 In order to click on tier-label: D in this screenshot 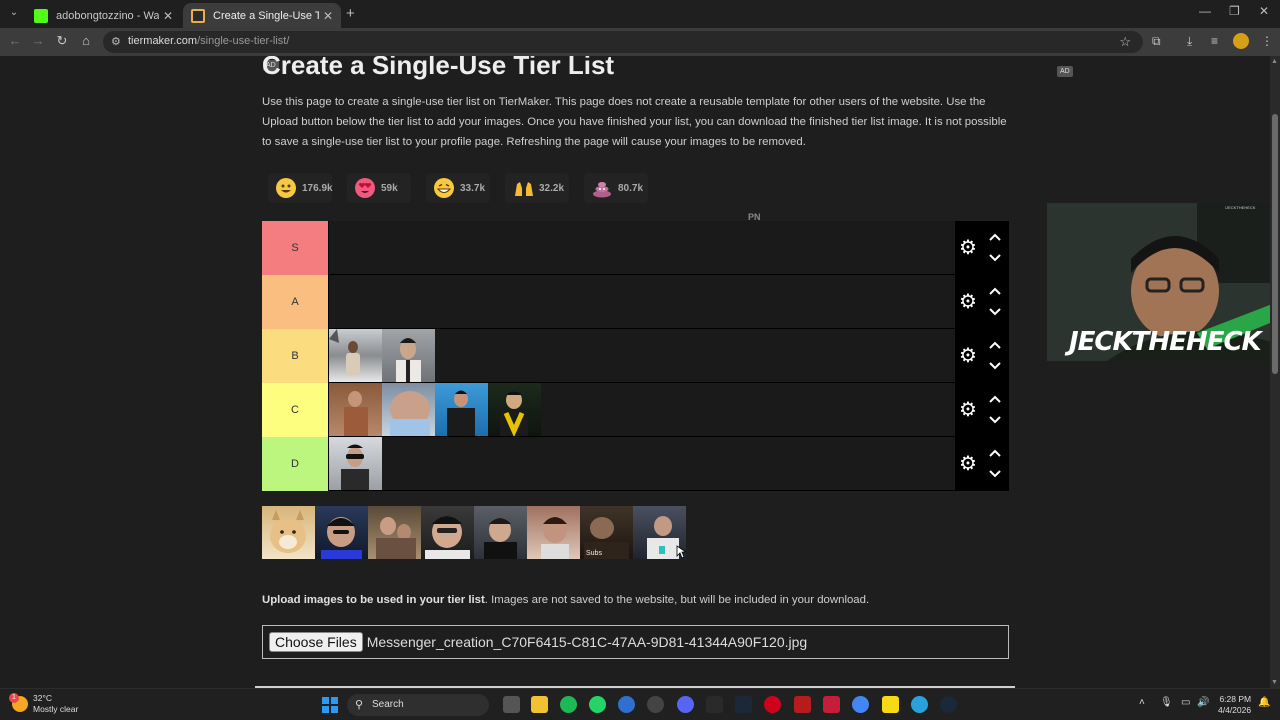, I will do `click(295, 464)`.